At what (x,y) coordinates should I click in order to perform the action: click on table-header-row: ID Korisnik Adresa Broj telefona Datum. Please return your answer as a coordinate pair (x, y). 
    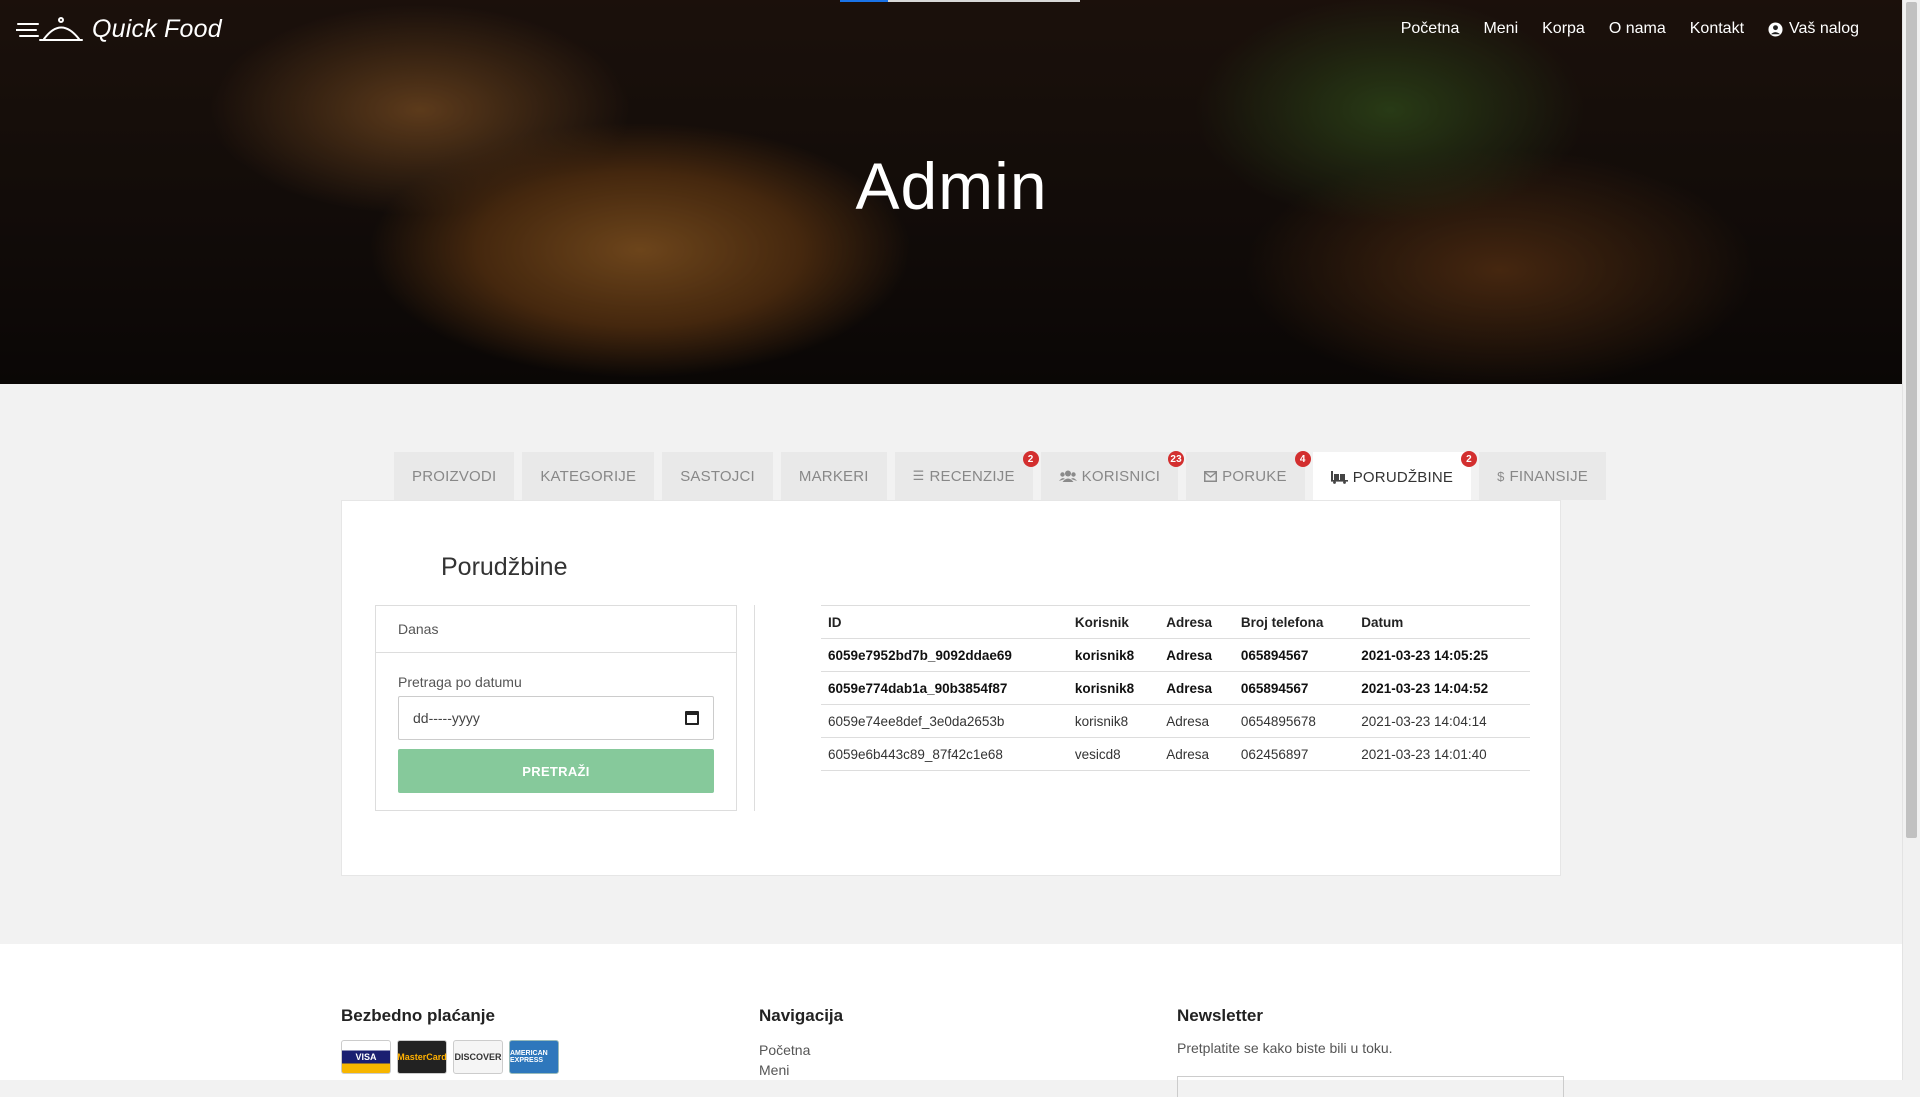
    Looking at the image, I should click on (1175, 622).